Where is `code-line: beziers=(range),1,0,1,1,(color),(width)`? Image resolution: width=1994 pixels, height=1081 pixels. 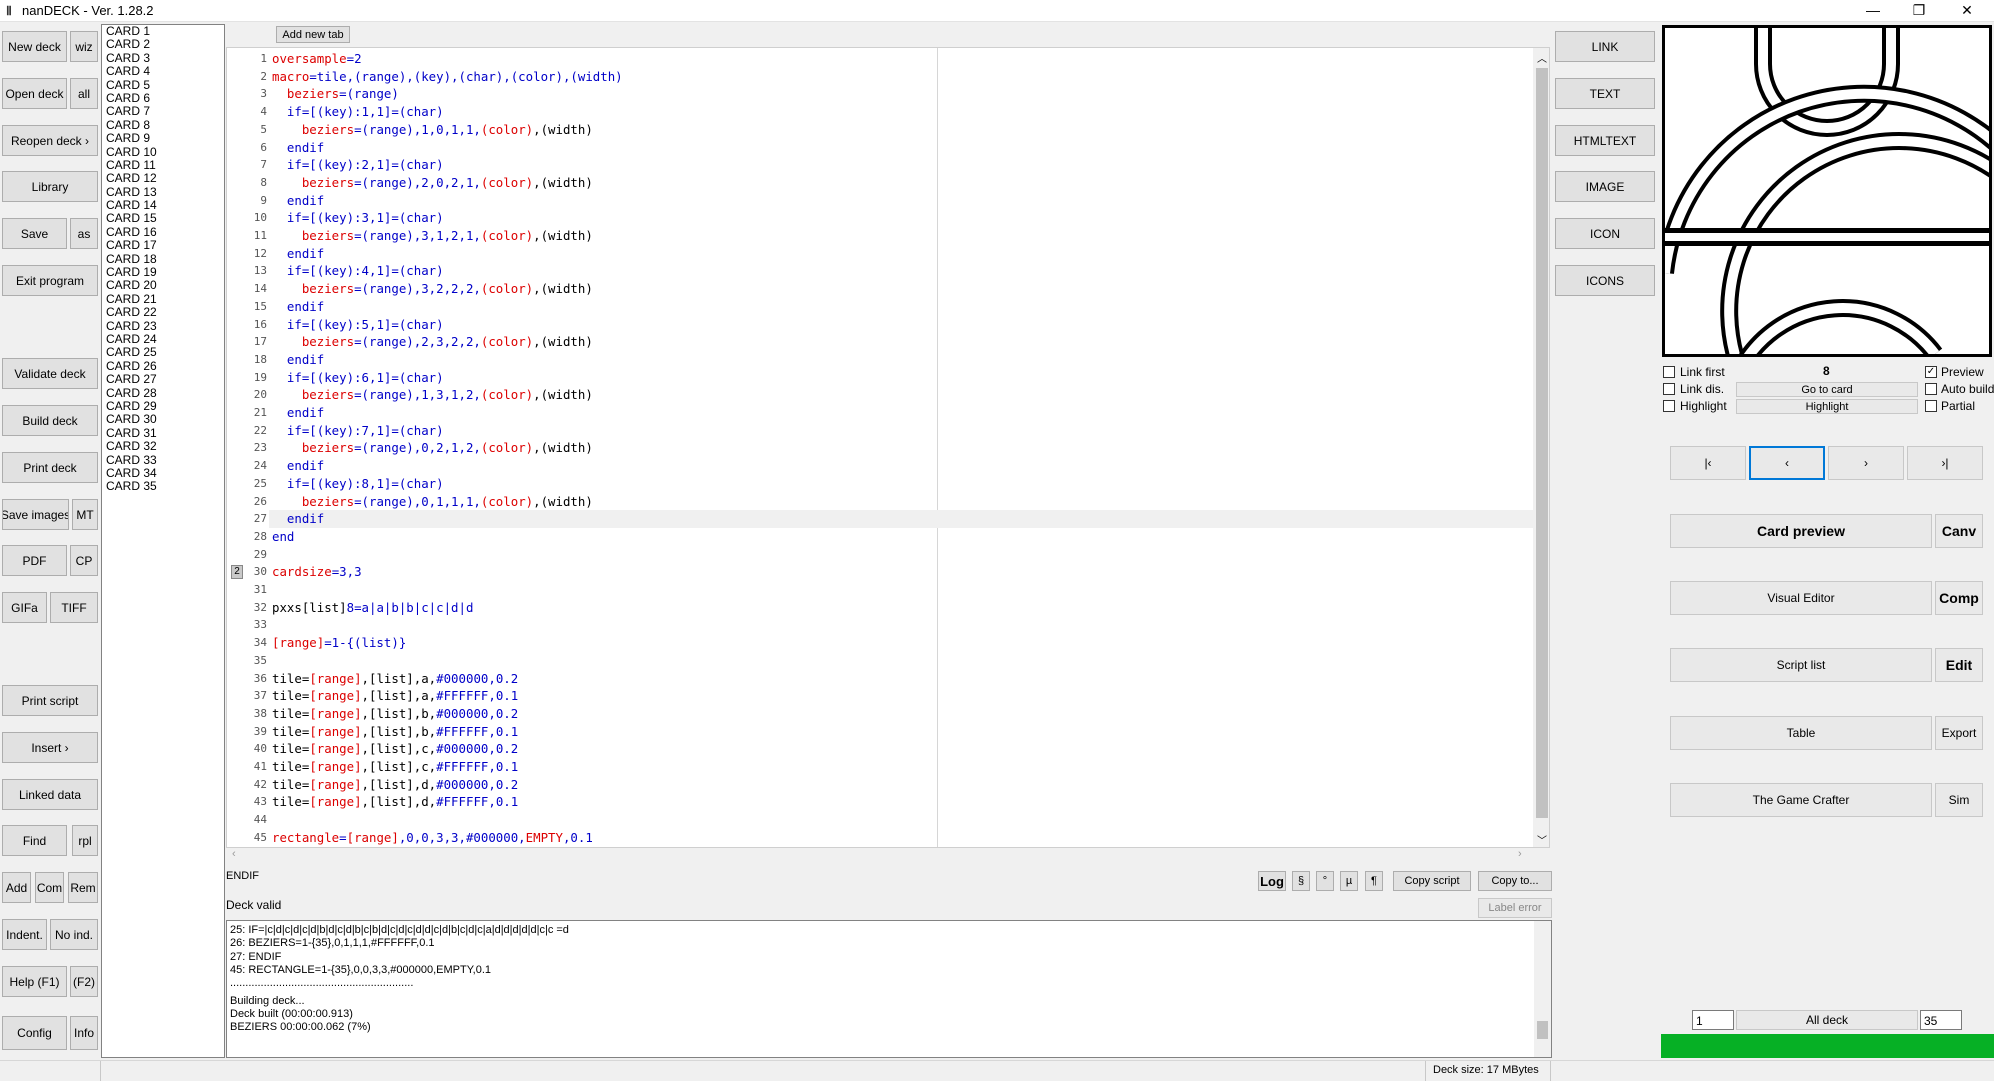
code-line: beziers=(range),1,0,1,1,(color),(width) is located at coordinates (432, 130).